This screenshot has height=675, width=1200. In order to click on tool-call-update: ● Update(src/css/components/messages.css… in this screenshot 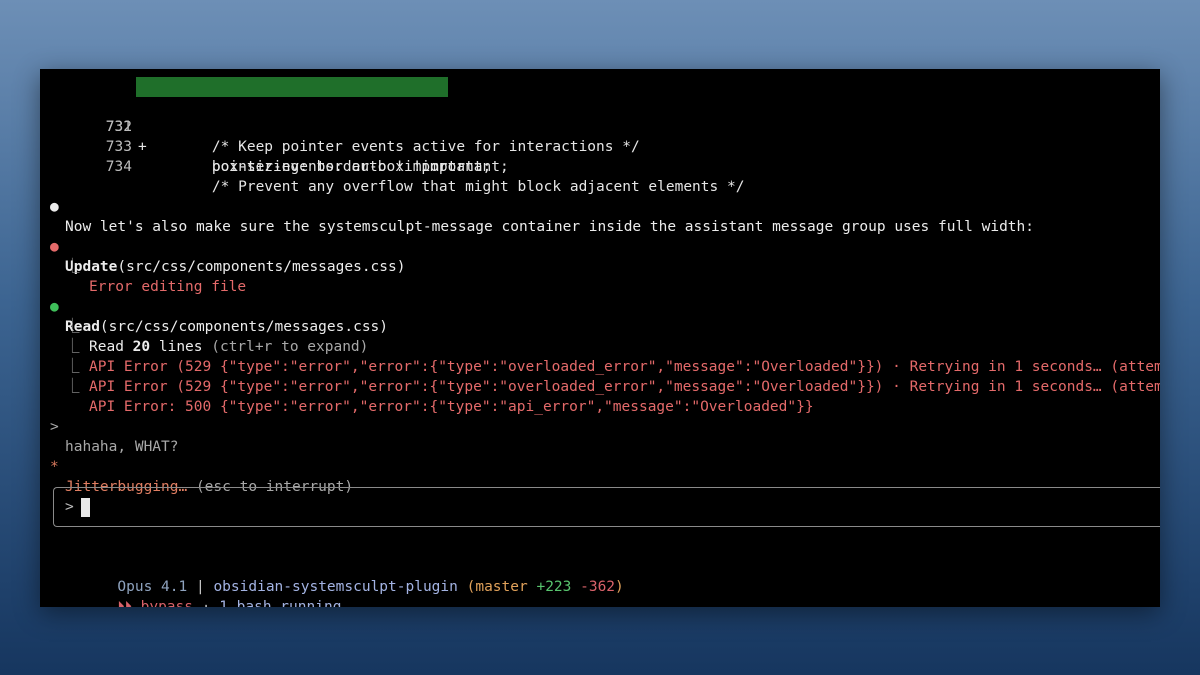, I will do `click(600, 246)`.